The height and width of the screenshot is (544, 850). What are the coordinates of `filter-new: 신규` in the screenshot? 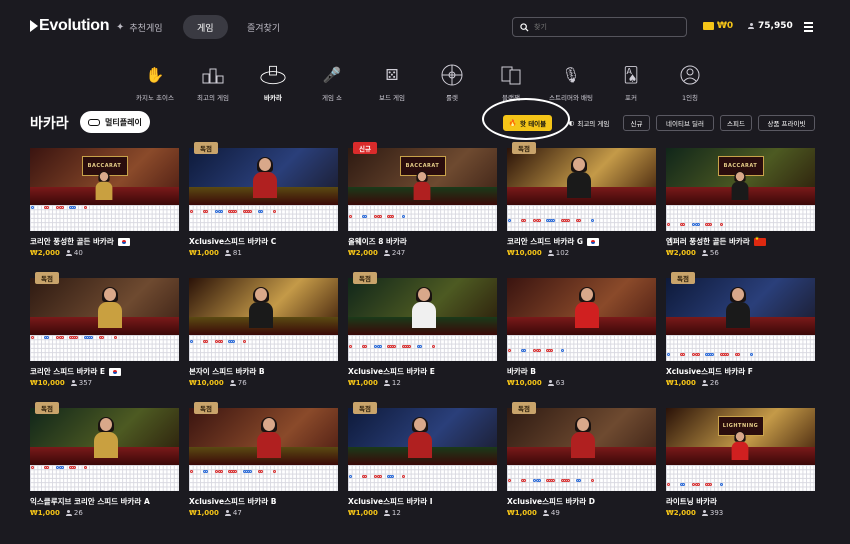 It's located at (636, 123).